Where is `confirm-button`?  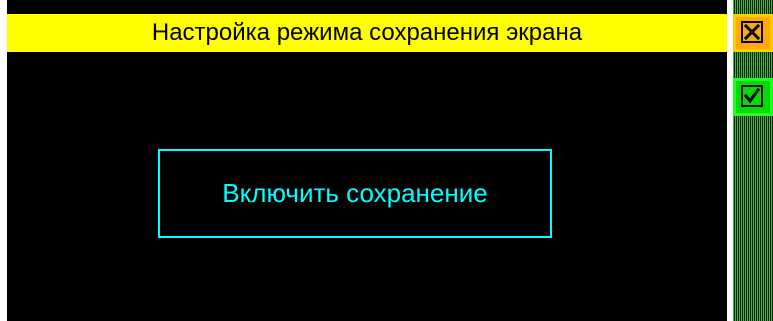 confirm-button is located at coordinates (753, 97).